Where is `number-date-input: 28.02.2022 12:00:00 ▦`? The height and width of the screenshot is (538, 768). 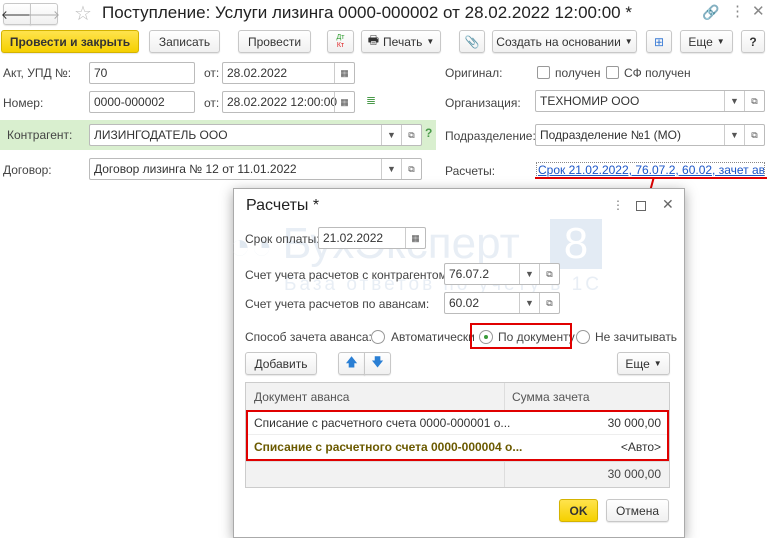 number-date-input: 28.02.2022 12:00:00 ▦ is located at coordinates (288, 102).